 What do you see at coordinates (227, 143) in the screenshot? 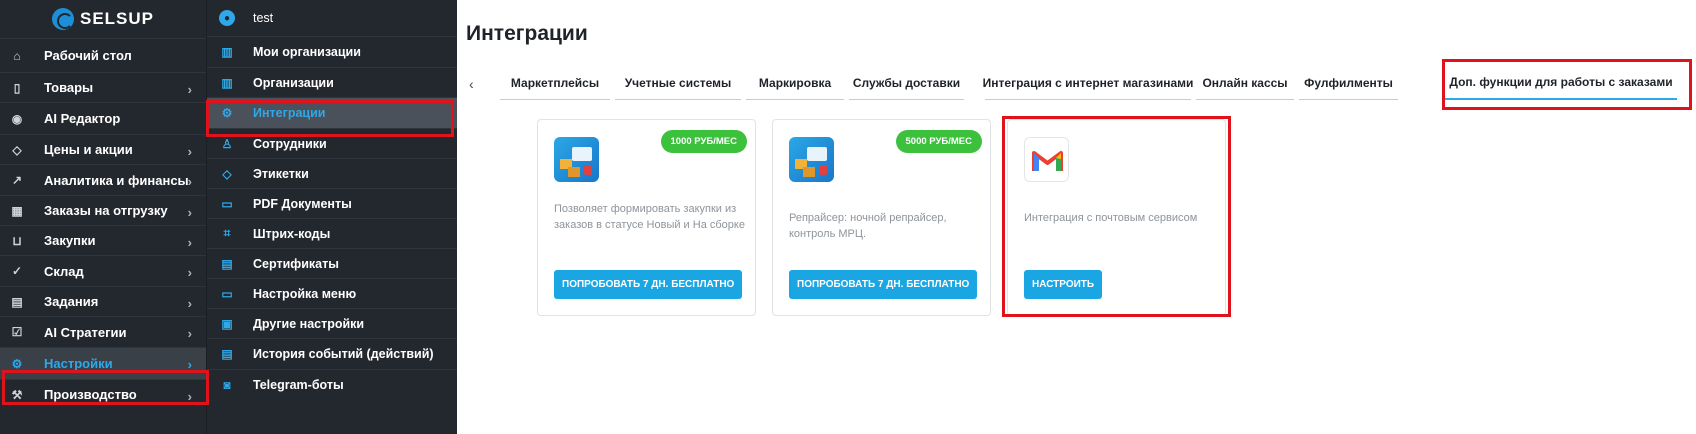
I see `person-icon: ♙` at bounding box center [227, 143].